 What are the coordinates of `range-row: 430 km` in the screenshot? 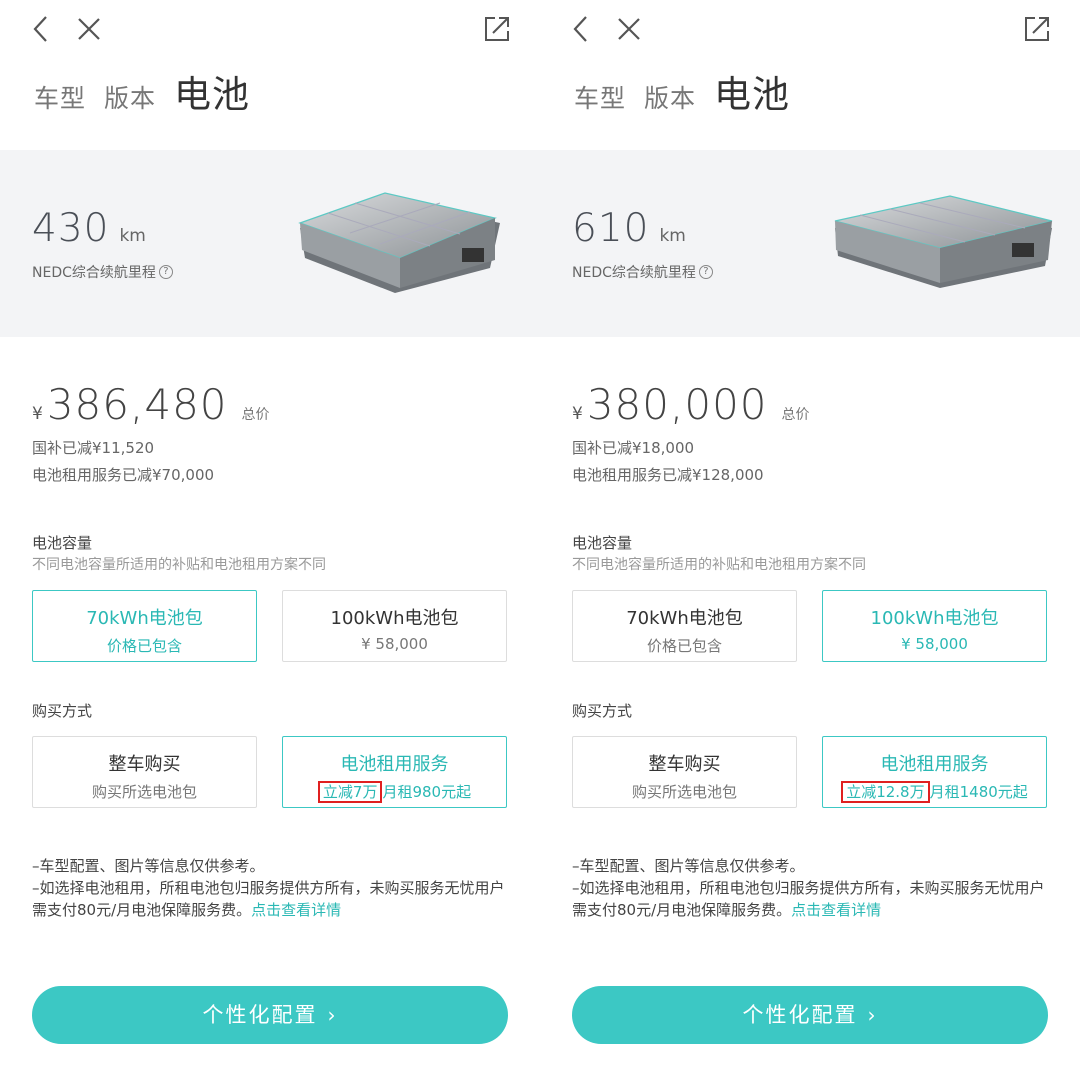 It's located at (89, 228).